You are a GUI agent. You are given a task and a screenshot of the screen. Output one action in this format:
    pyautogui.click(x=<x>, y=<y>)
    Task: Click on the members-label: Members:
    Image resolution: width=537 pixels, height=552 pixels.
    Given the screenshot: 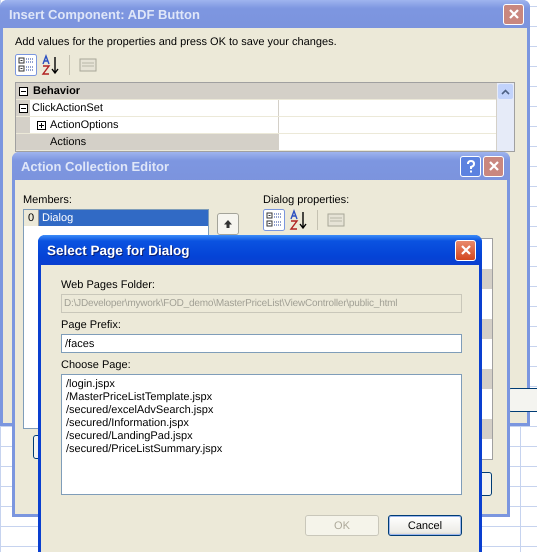 What is the action you would take?
    pyautogui.click(x=48, y=200)
    